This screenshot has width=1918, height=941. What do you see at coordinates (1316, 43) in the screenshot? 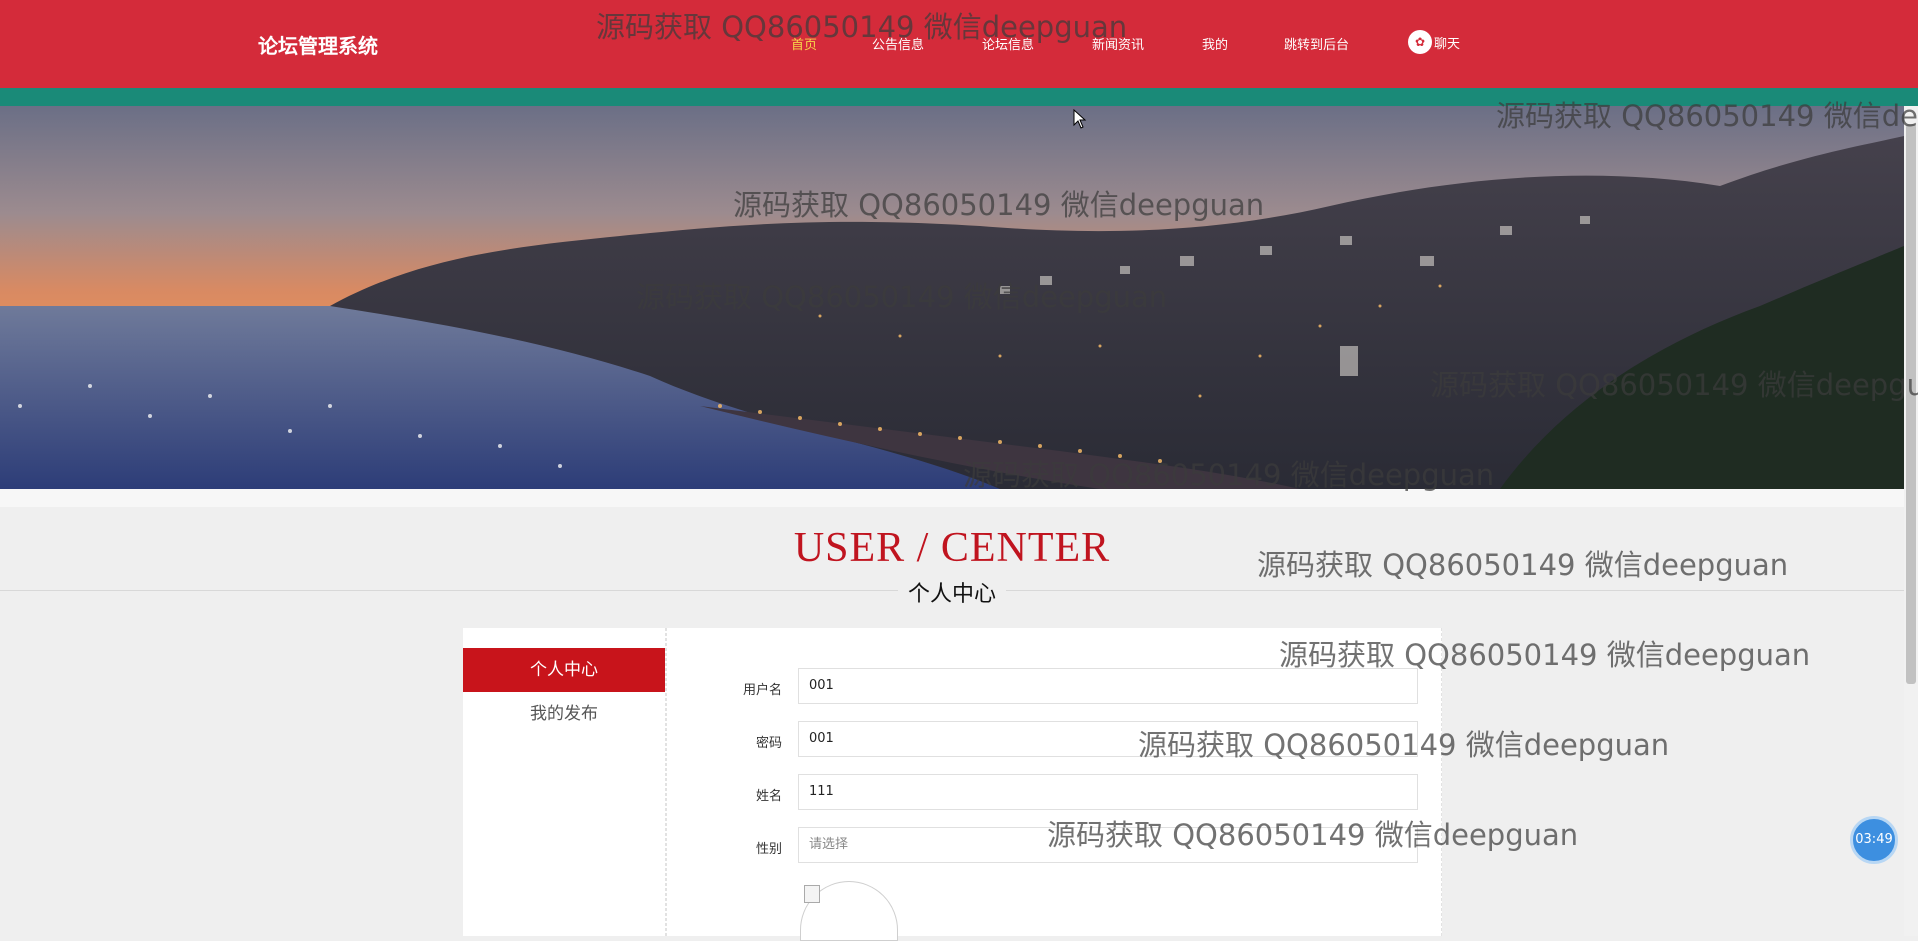
I see `nav-admin-backend: 跳转到后台` at bounding box center [1316, 43].